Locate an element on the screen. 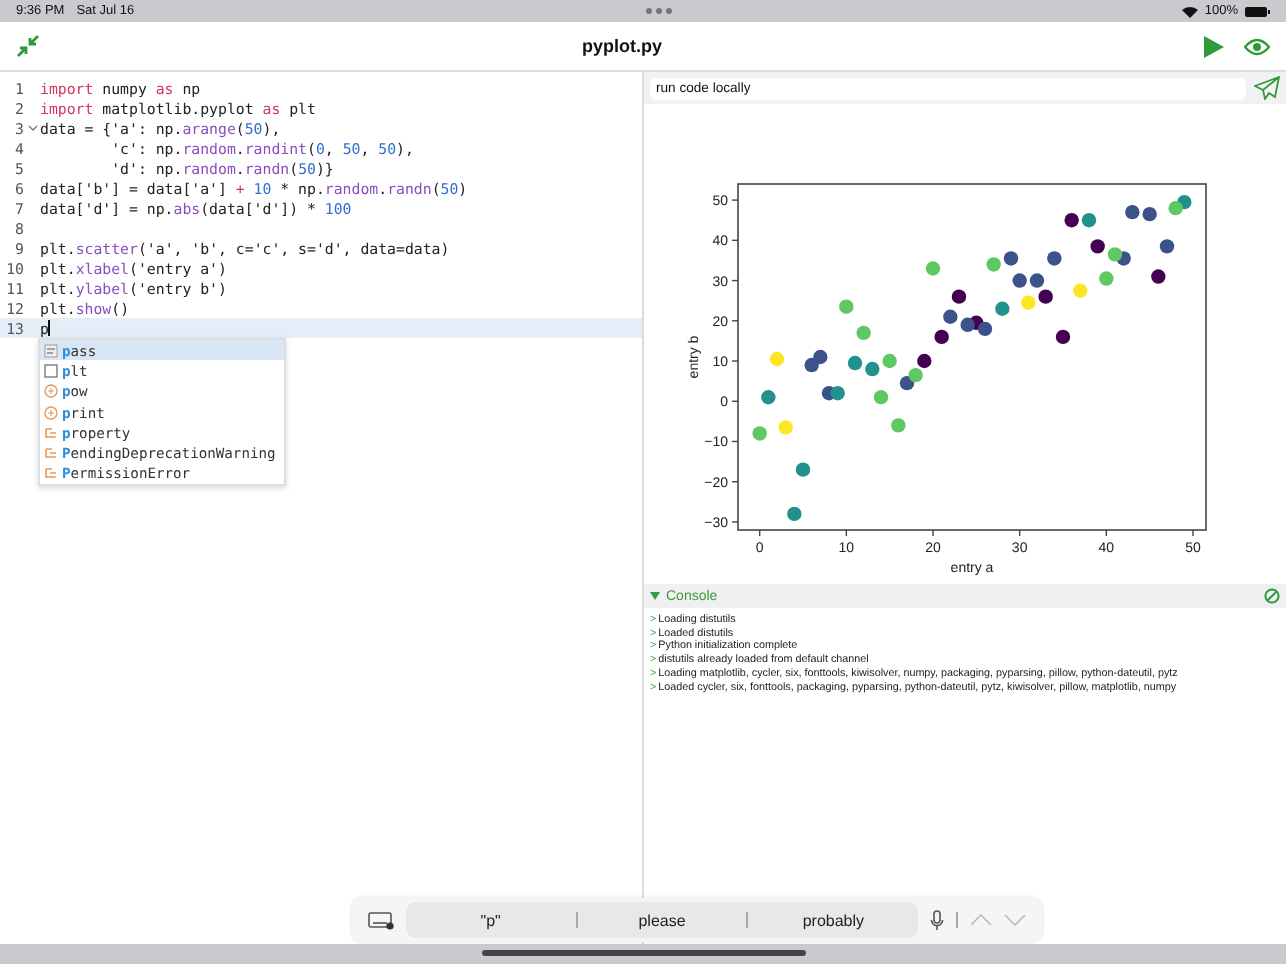 This screenshot has height=964, width=1286. more-dots-icon is located at coordinates (658, 11).